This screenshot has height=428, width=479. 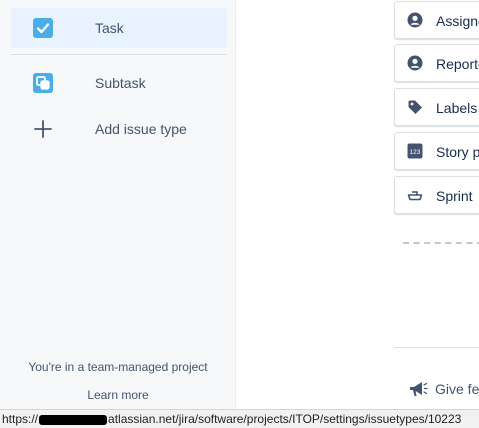 I want to click on story-points-icon: 123, so click(x=415, y=151).